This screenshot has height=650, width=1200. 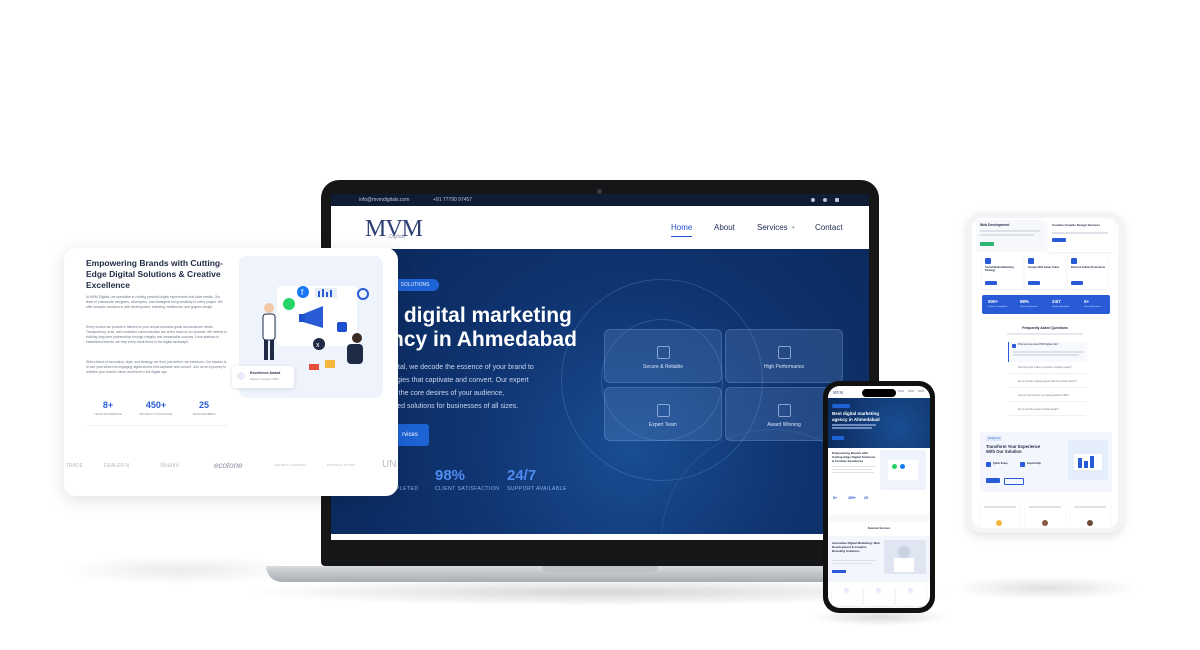 What do you see at coordinates (829, 227) in the screenshot?
I see `nav-contact: Contact` at bounding box center [829, 227].